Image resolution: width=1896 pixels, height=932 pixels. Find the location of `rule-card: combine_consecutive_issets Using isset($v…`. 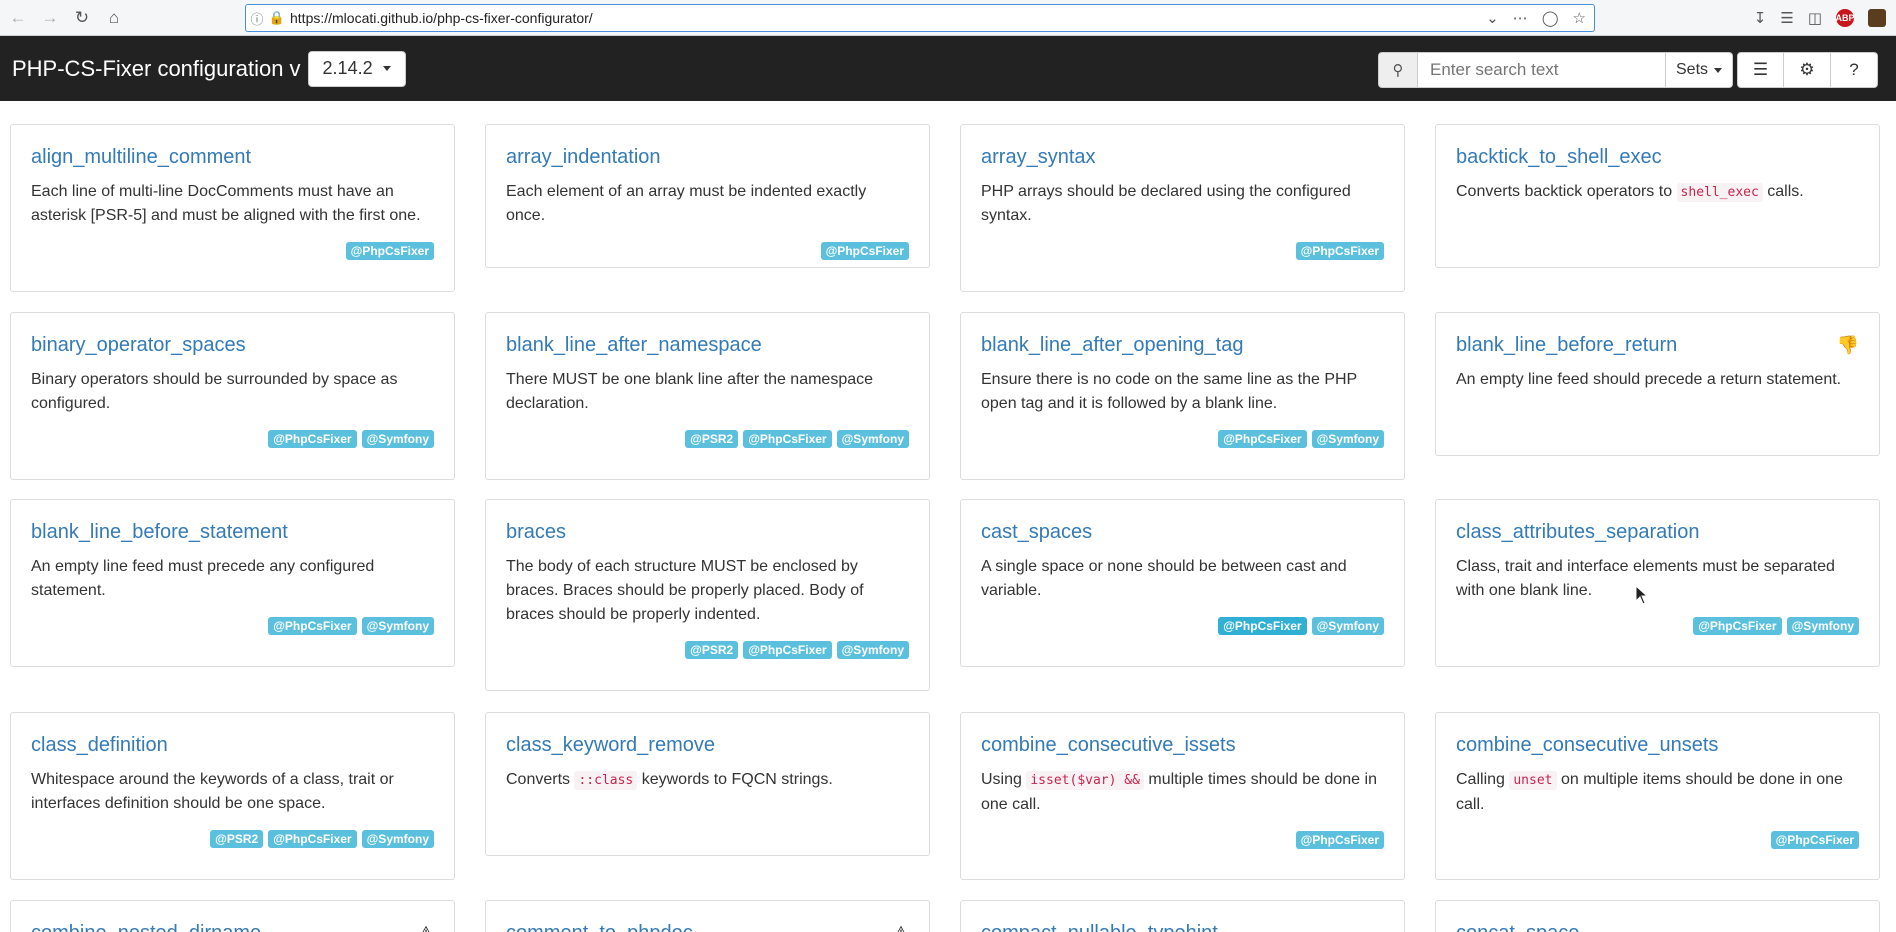

rule-card: combine_consecutive_issets Using isset($v… is located at coordinates (1182, 796).